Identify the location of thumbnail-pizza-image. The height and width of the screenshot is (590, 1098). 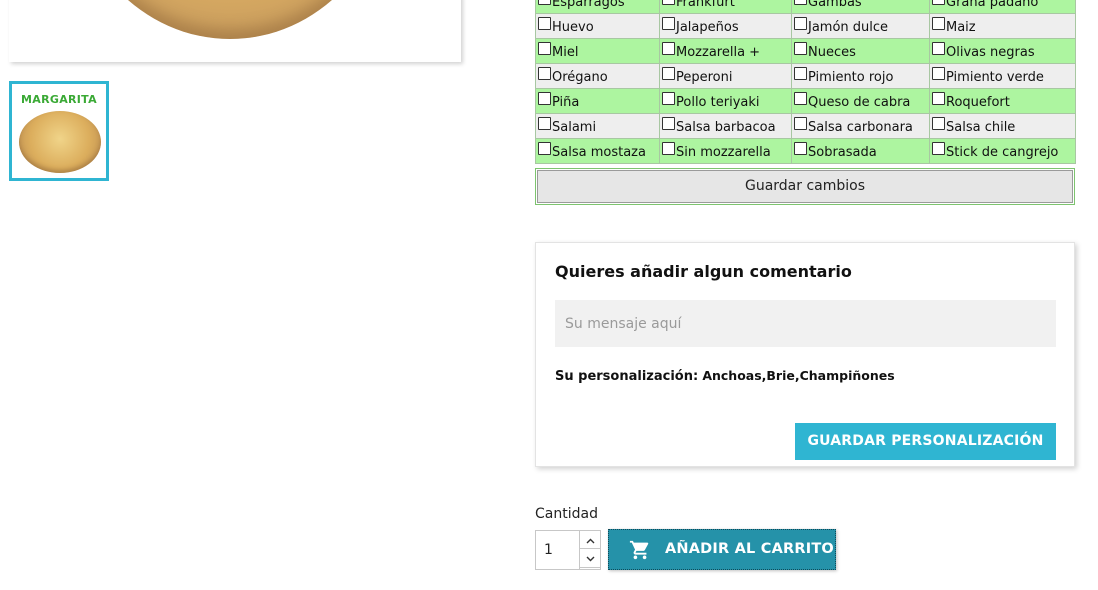
(60, 142).